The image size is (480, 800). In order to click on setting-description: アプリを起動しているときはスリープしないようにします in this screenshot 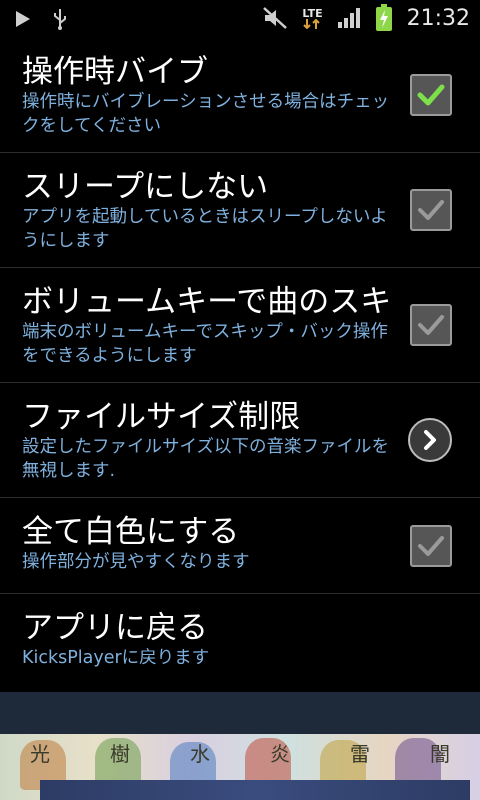, I will do `click(205, 229)`.